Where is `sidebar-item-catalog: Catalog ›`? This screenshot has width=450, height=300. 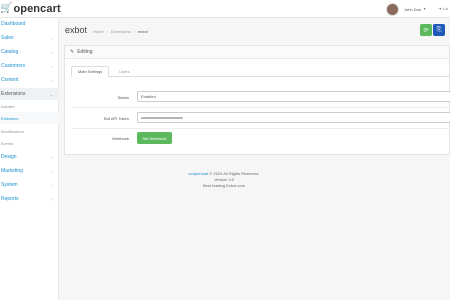 sidebar-item-catalog: Catalog › is located at coordinates (29, 52).